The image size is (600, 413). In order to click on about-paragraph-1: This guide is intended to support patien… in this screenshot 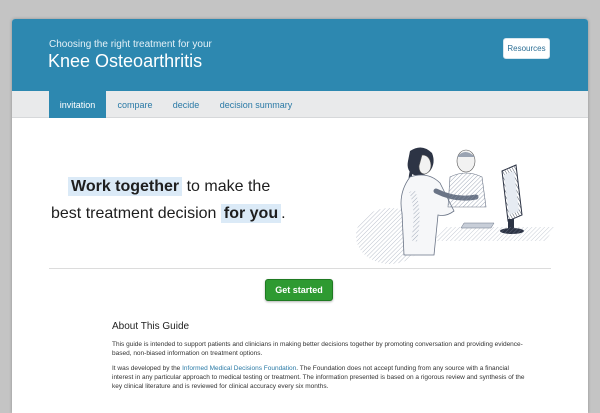, I will do `click(317, 349)`.